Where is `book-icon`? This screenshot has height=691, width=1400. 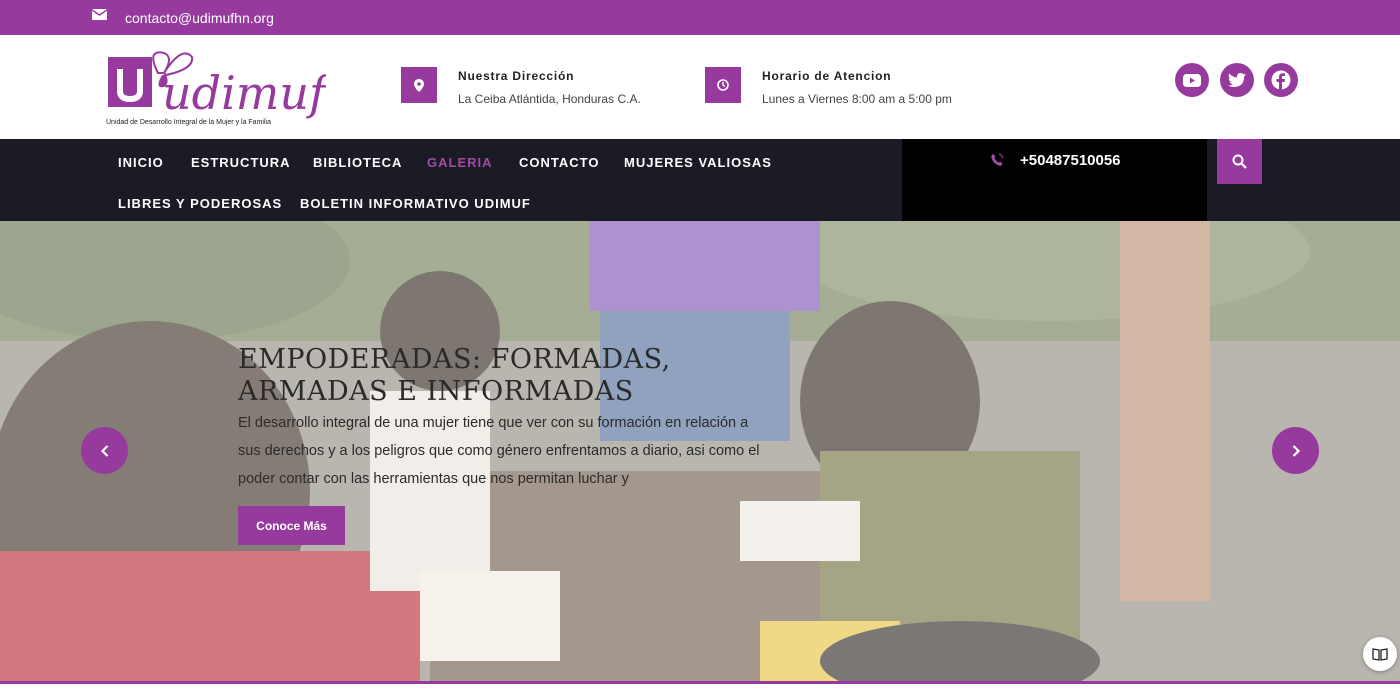
book-icon is located at coordinates (1380, 654).